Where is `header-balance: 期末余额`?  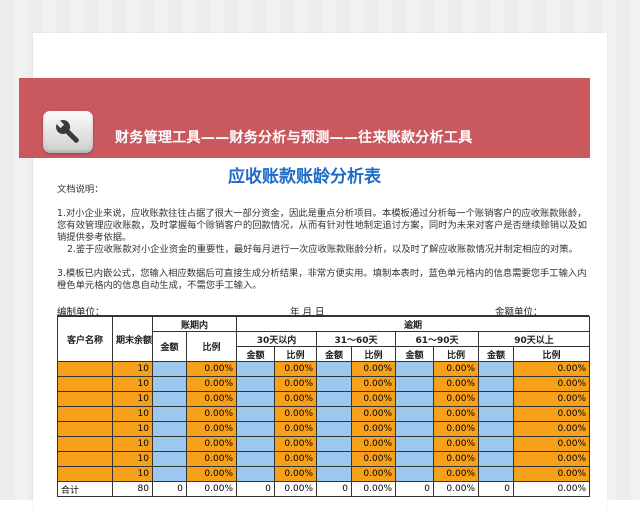 header-balance: 期末余额 is located at coordinates (132, 339).